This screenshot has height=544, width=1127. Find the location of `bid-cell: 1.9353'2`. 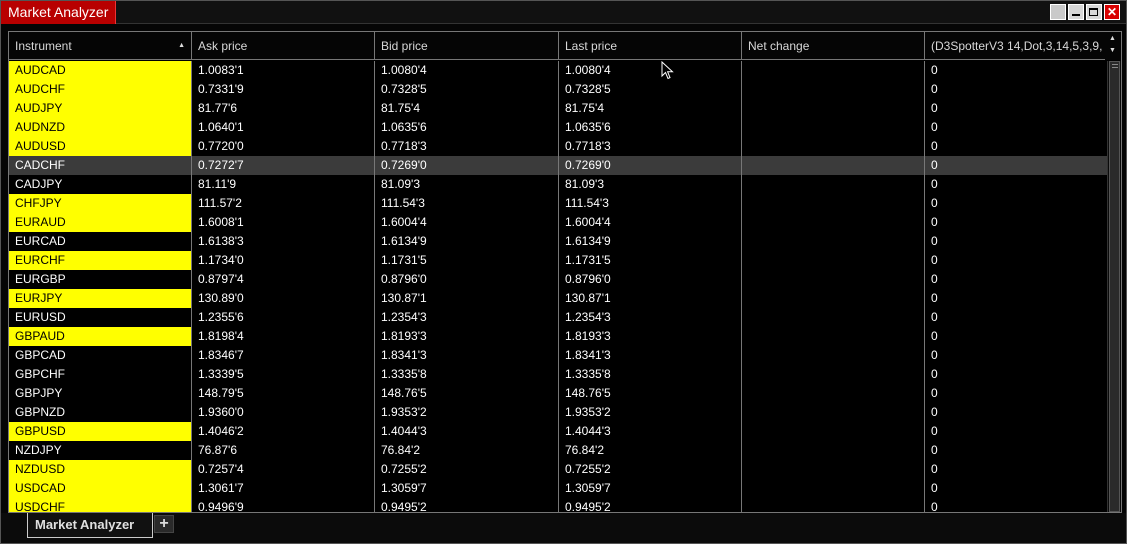

bid-cell: 1.9353'2 is located at coordinates (467, 412).